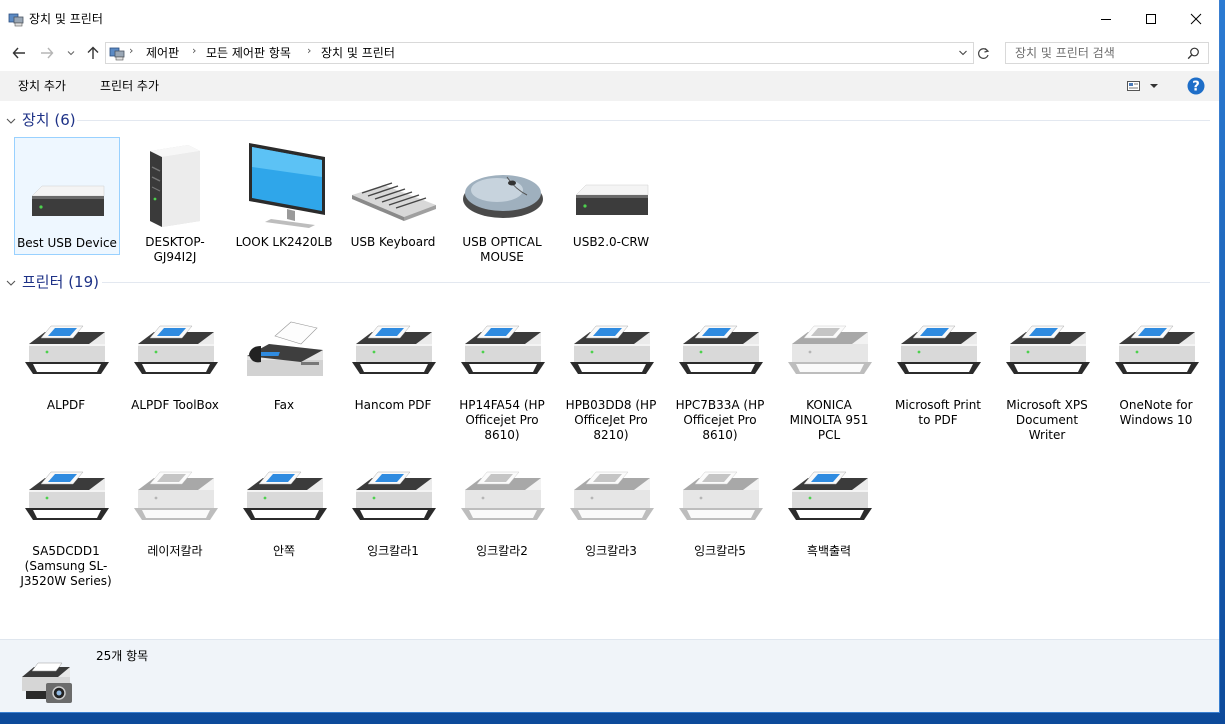  What do you see at coordinates (66, 405) in the screenshot?
I see `printer-label: ALPDF` at bounding box center [66, 405].